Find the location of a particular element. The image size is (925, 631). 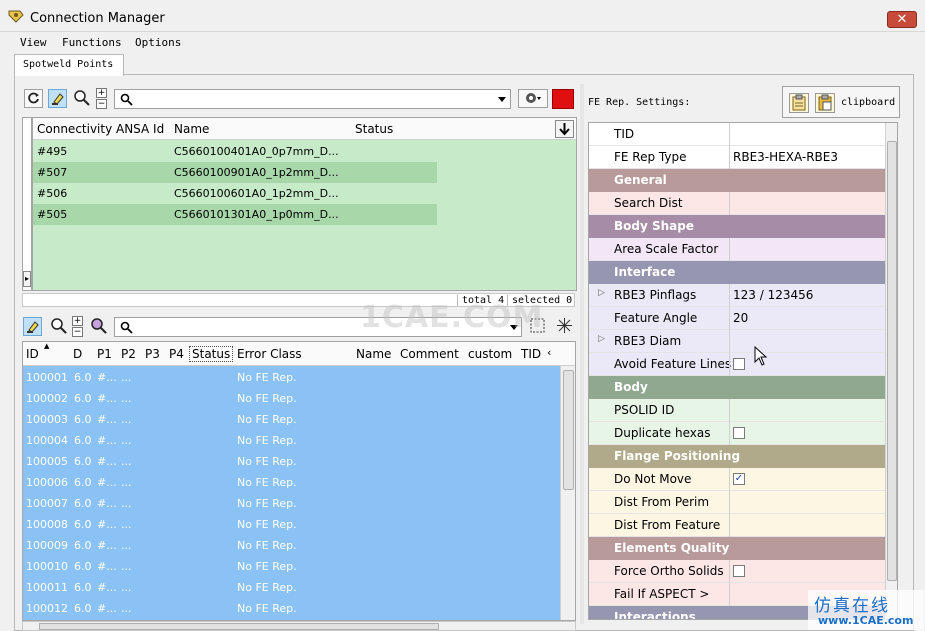

highlight-button is located at coordinates (57, 98).